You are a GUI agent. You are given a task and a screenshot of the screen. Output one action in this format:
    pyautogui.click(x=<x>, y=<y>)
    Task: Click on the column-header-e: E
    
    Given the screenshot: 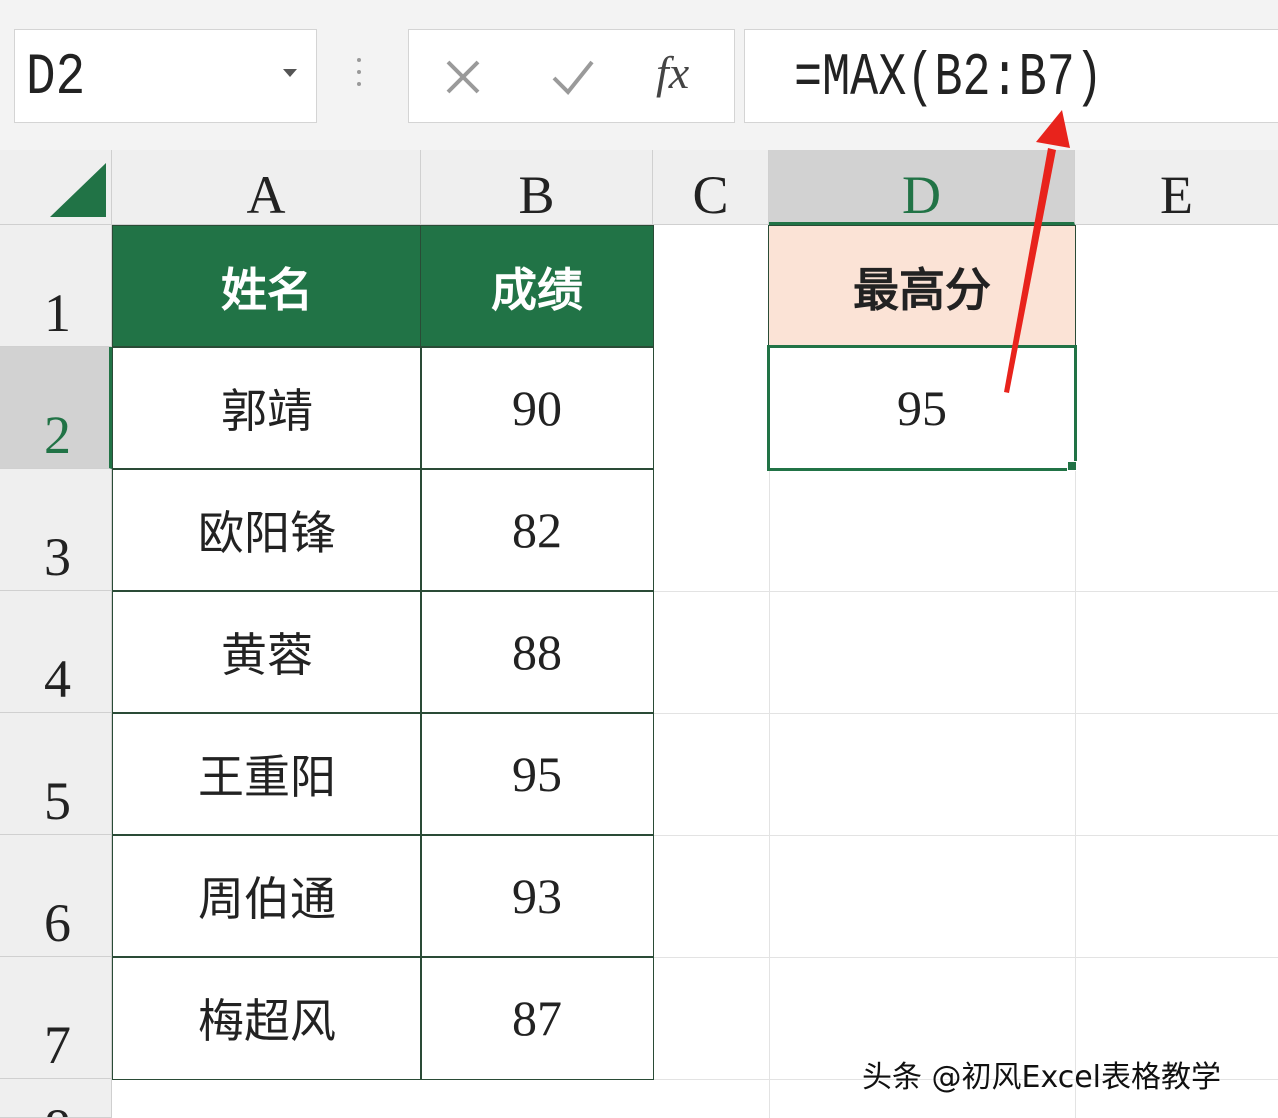 What is the action you would take?
    pyautogui.click(x=1176, y=187)
    